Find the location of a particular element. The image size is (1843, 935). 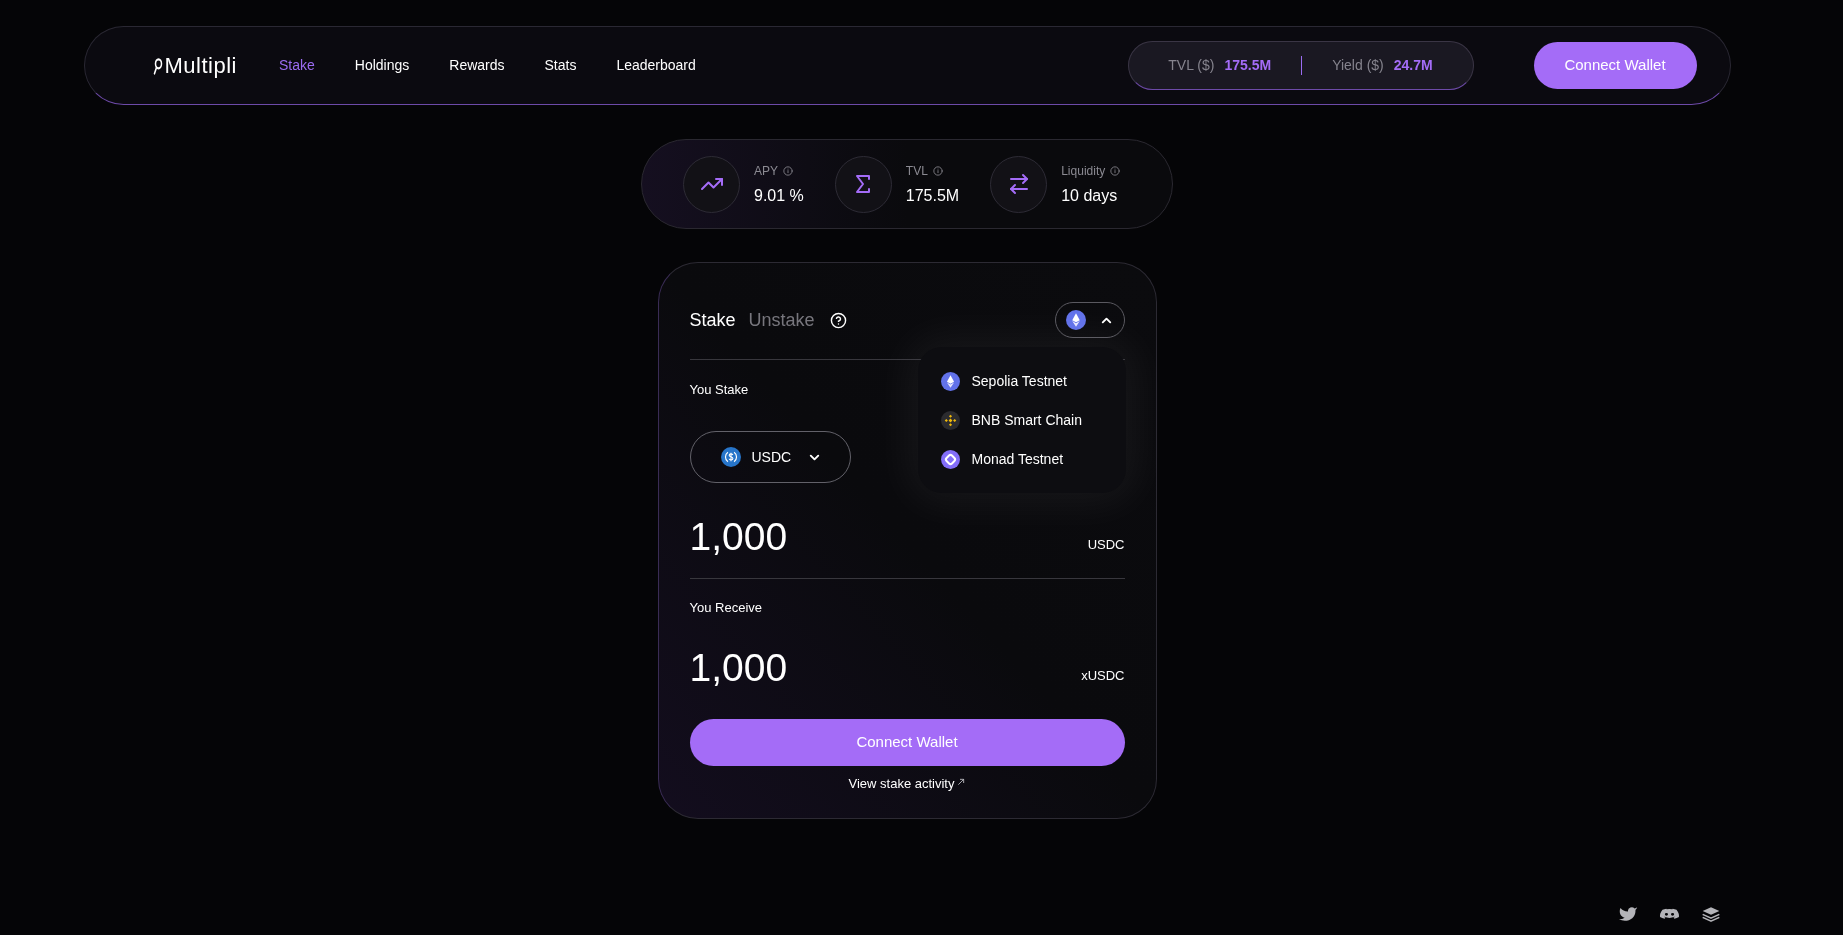

network-option: Sepolia Testnet is located at coordinates (1003, 381).